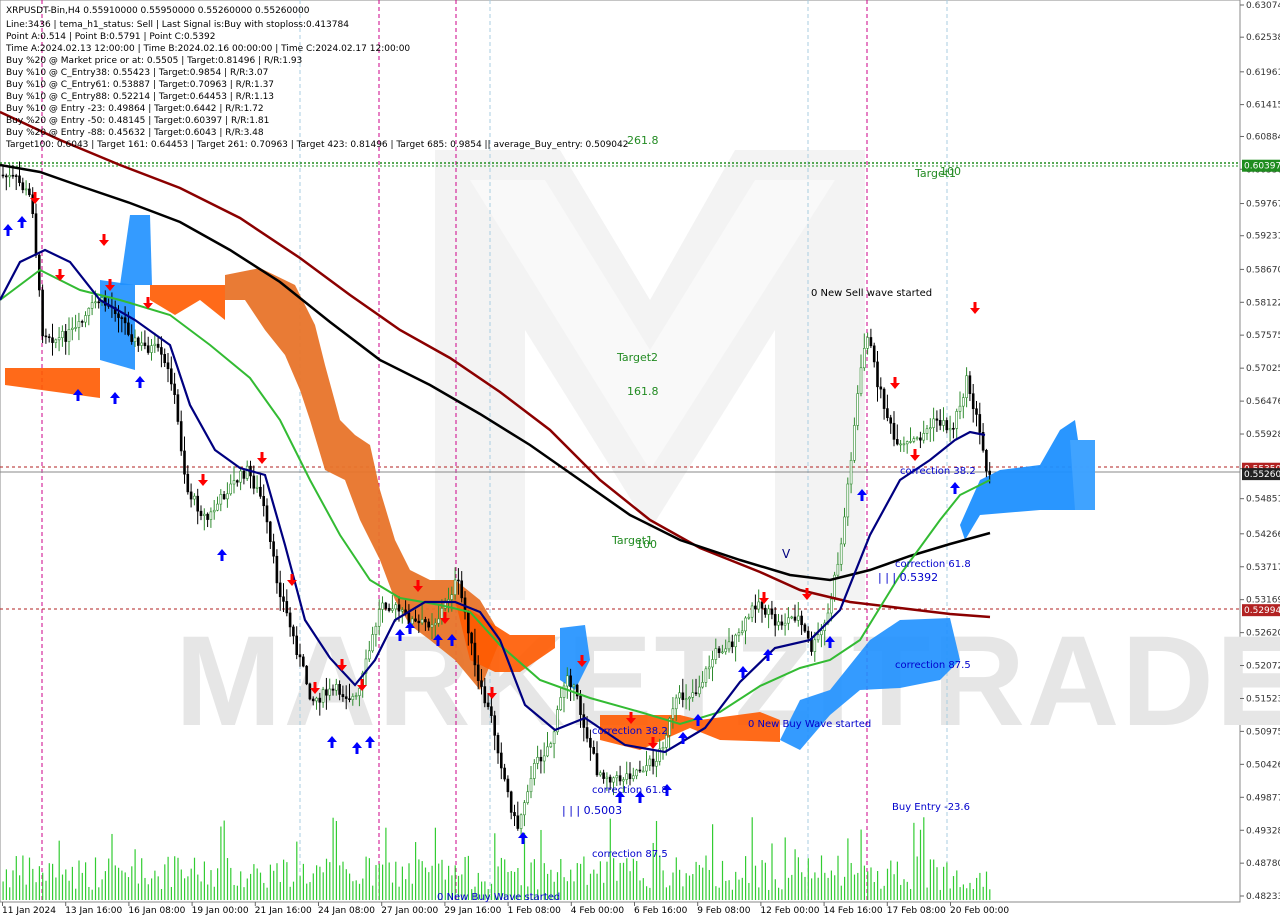  What do you see at coordinates (1263, 634) in the screenshot?
I see `y-tick-label: 0.52620` at bounding box center [1263, 634].